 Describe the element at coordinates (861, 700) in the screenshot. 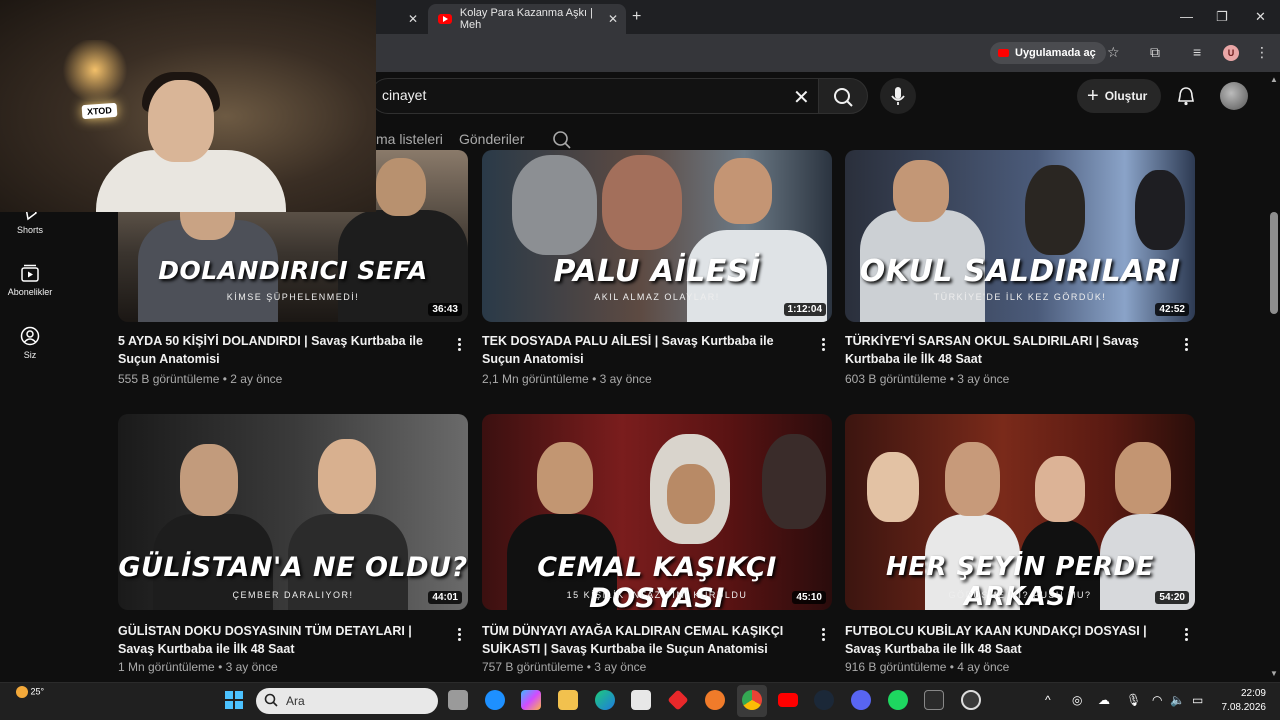

I see `discord-icon` at that location.